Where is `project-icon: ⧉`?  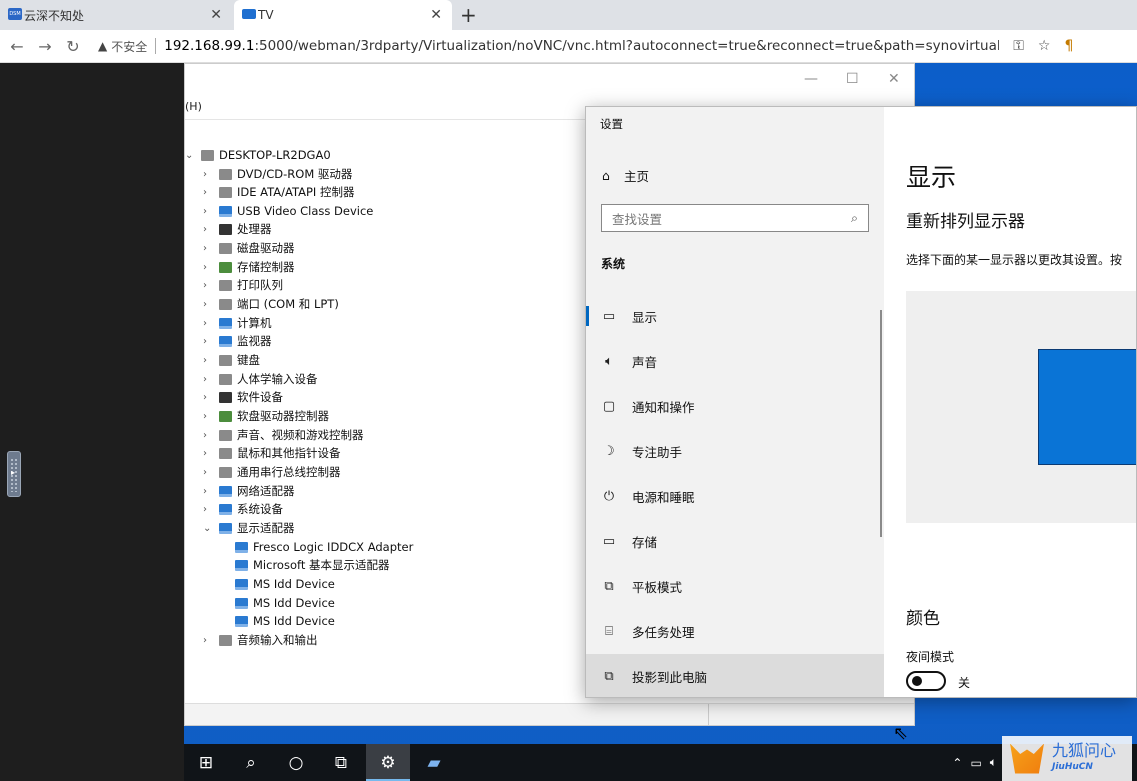 project-icon: ⧉ is located at coordinates (609, 676).